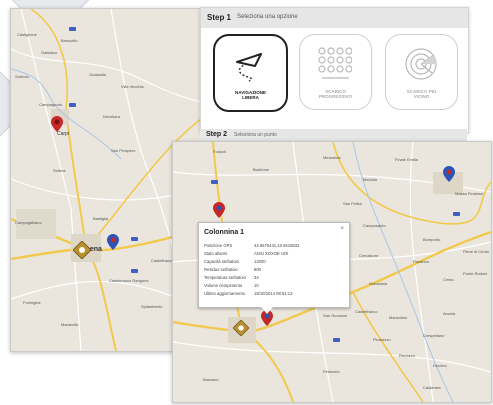  Describe the element at coordinates (273, 293) in the screenshot. I see `popup-row-value: 18/10/2014 08:51:13` at that location.